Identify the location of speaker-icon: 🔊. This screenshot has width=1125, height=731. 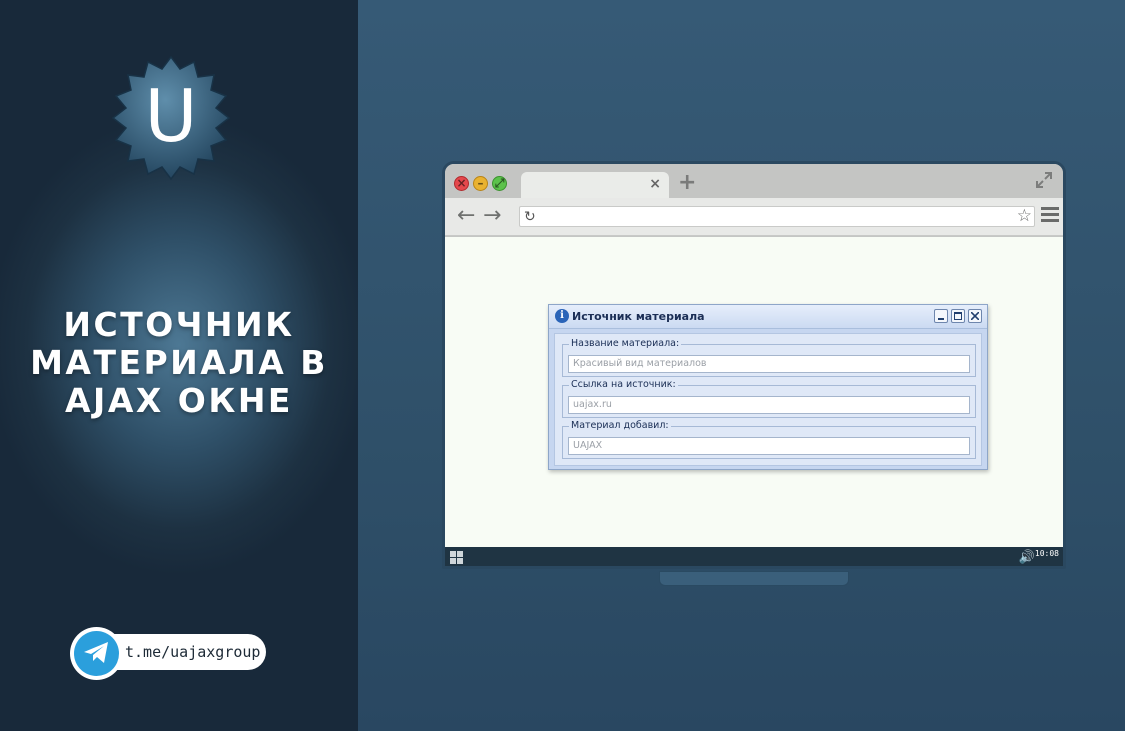
(1027, 557).